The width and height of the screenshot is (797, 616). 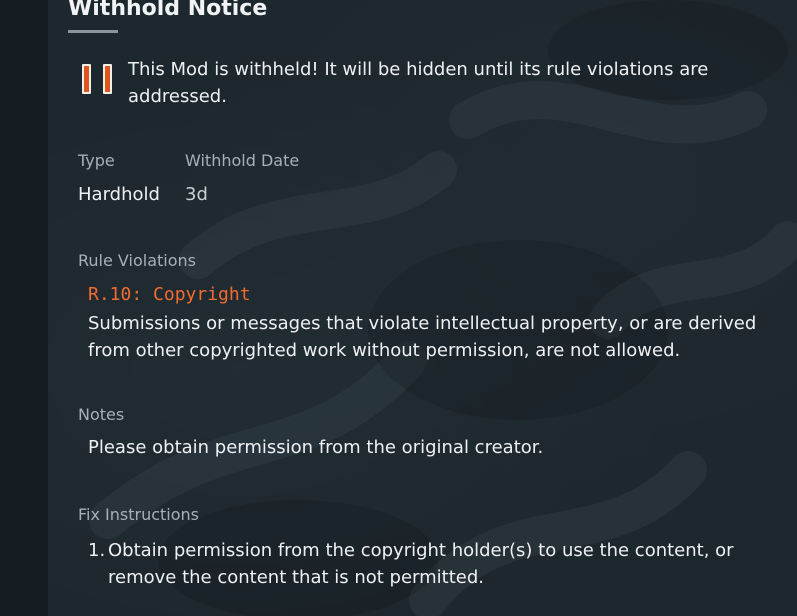 What do you see at coordinates (97, 550) in the screenshot?
I see `list-item-number: 1.` at bounding box center [97, 550].